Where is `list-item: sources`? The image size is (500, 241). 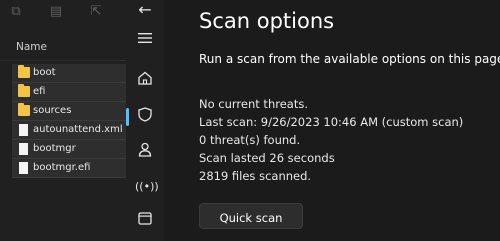 list-item: sources is located at coordinates (69, 111).